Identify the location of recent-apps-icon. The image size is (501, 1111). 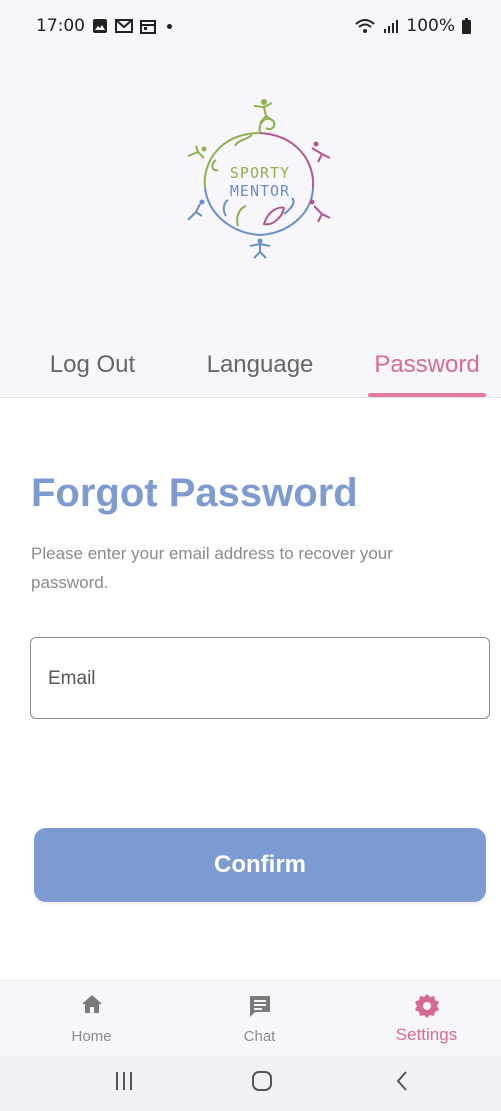
(124, 1082).